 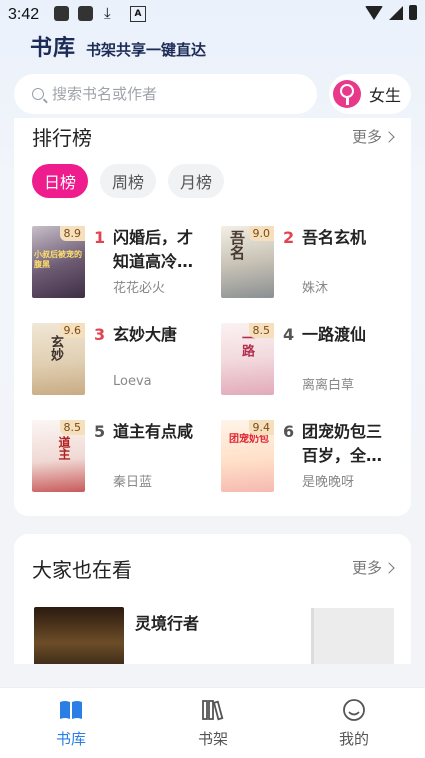 I want to click on book-title: 道主有点咸, so click(x=153, y=431).